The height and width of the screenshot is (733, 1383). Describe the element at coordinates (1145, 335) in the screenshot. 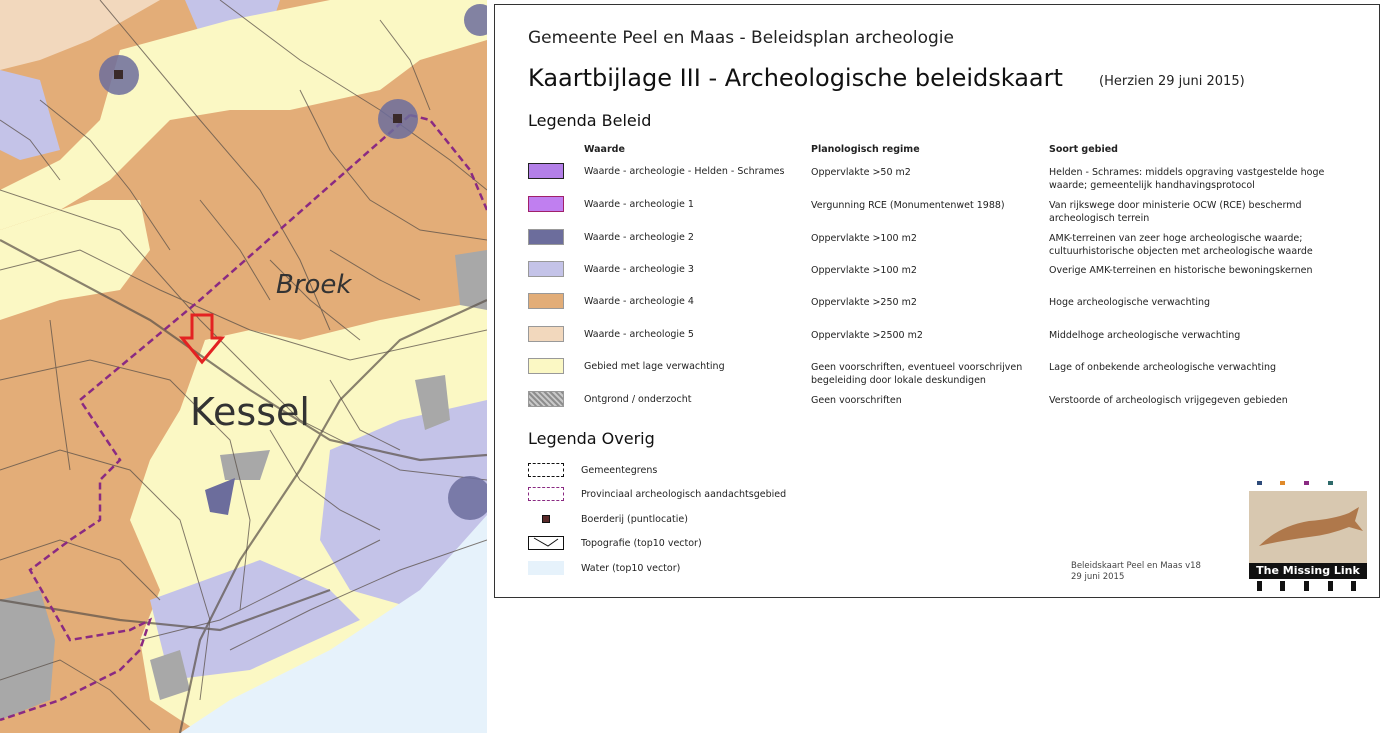

I see `row-soort: Middelhoge archeologische verwachting` at that location.